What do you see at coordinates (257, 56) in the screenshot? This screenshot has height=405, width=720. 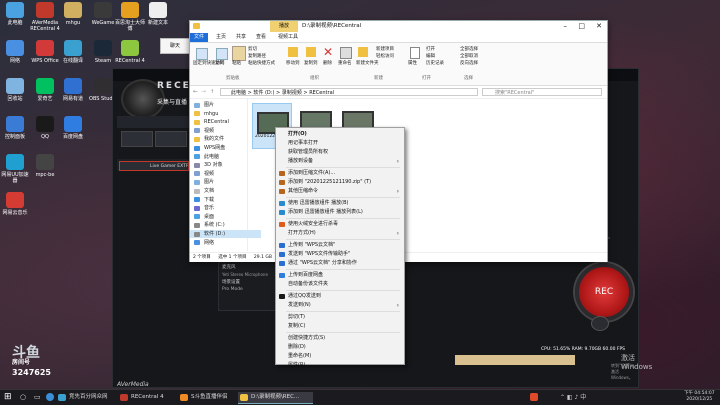 I see `ribbon-copy-path: 复制路径` at bounding box center [257, 56].